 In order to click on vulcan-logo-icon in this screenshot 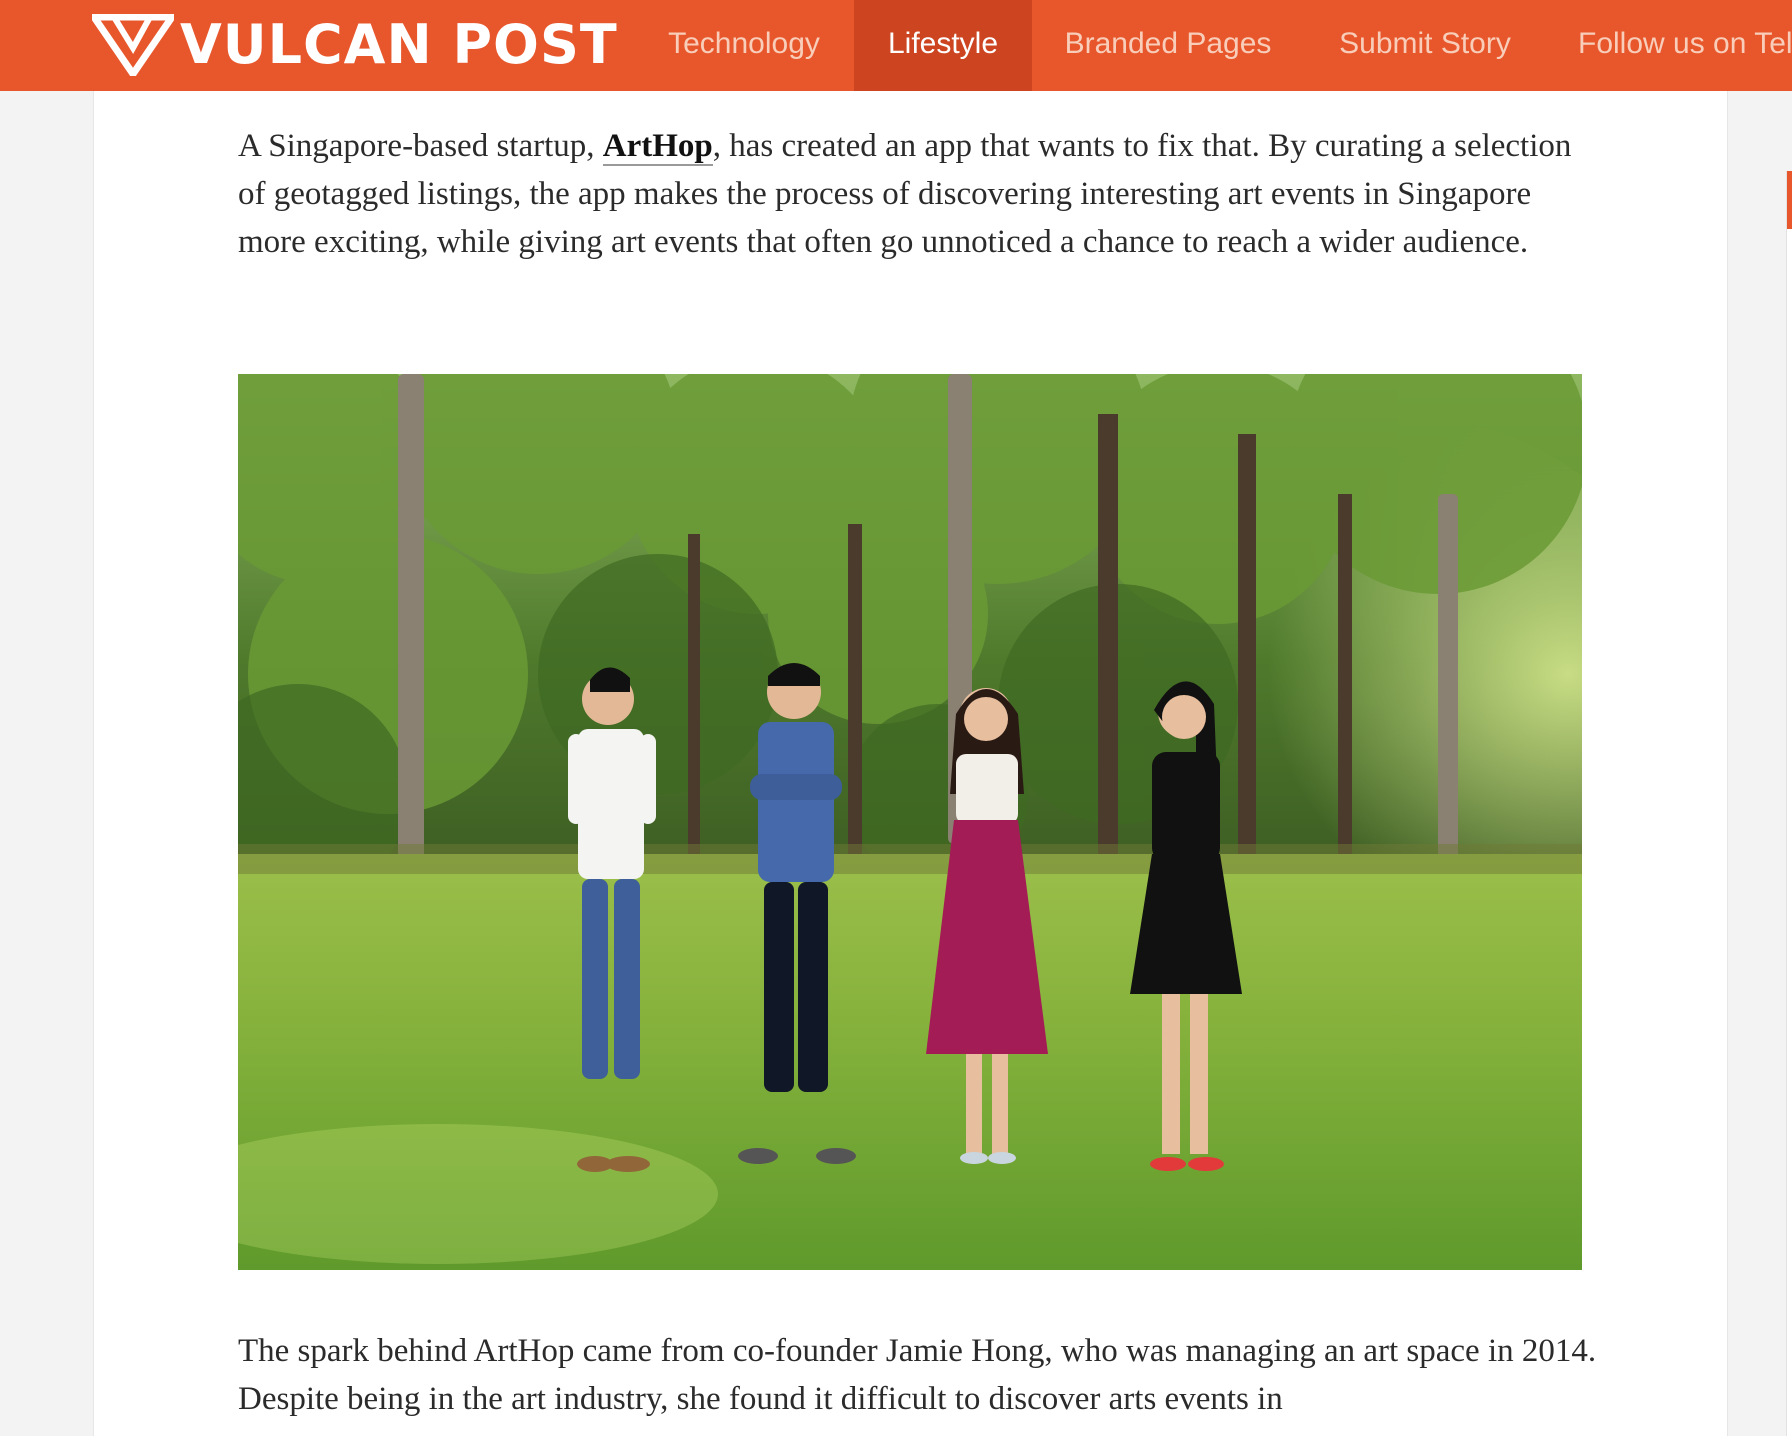, I will do `click(133, 45)`.